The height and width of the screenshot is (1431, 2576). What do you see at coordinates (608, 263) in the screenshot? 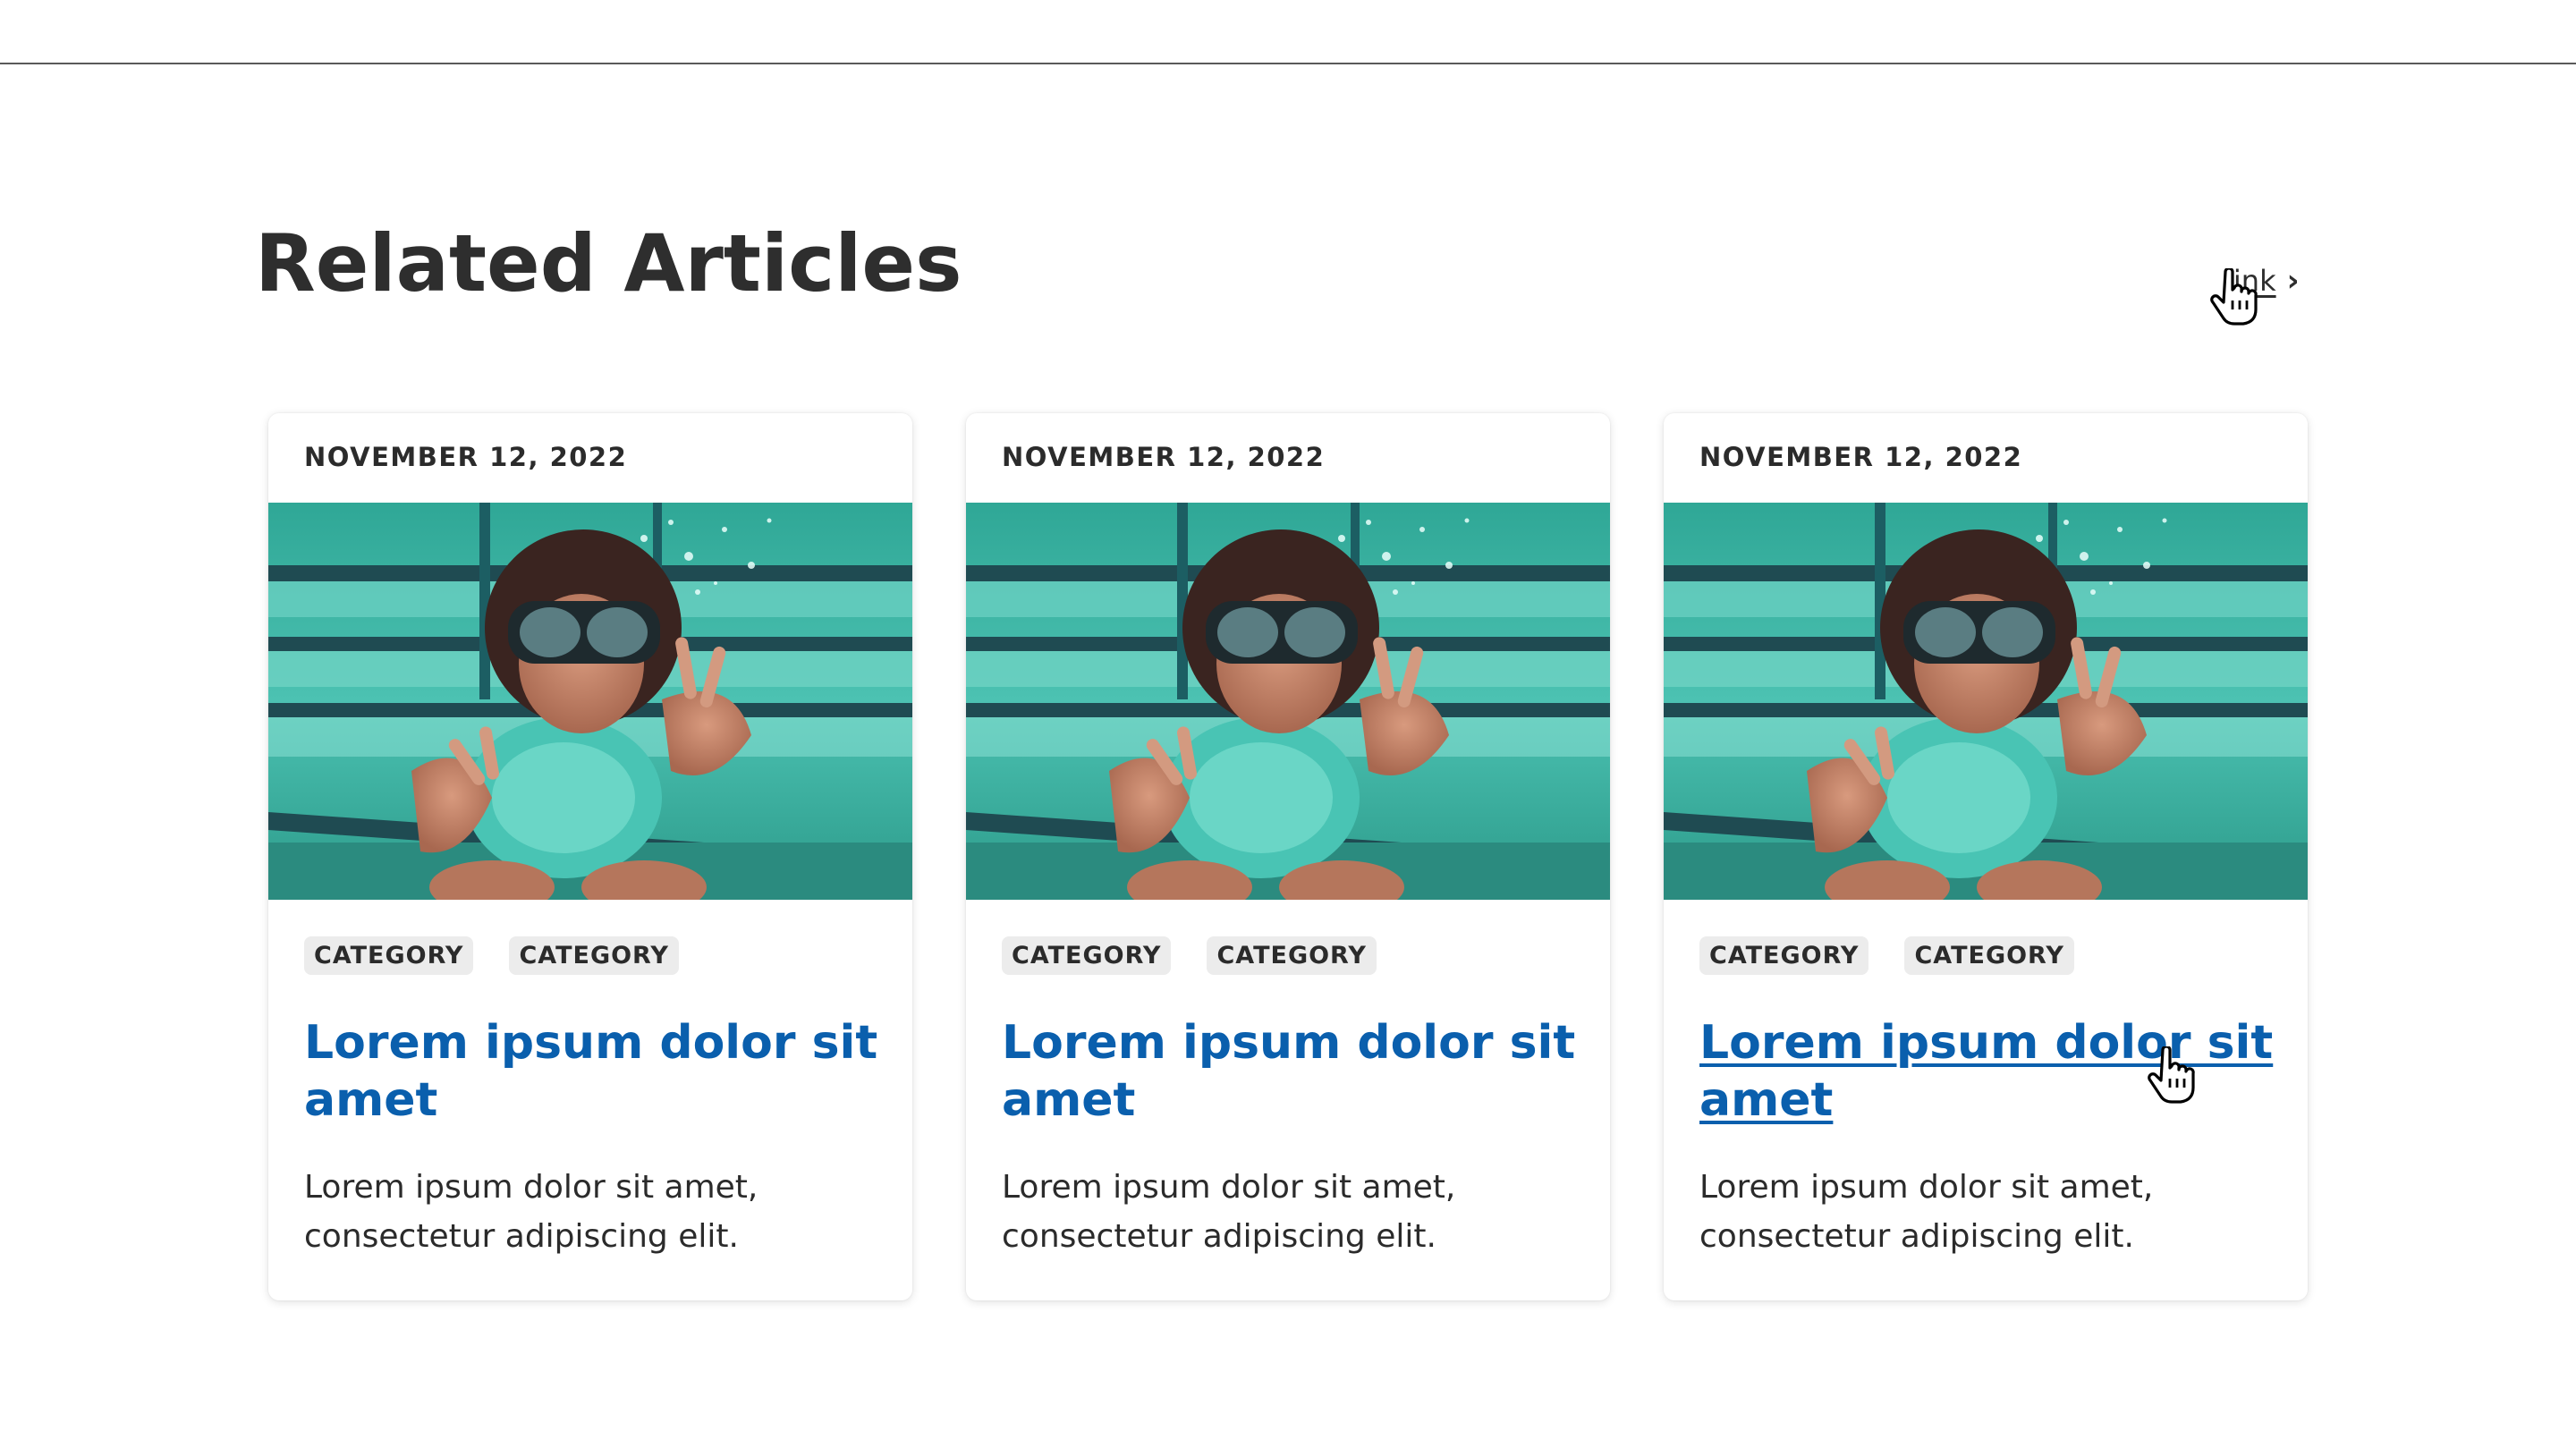
I see `section-title: Related Articles` at bounding box center [608, 263].